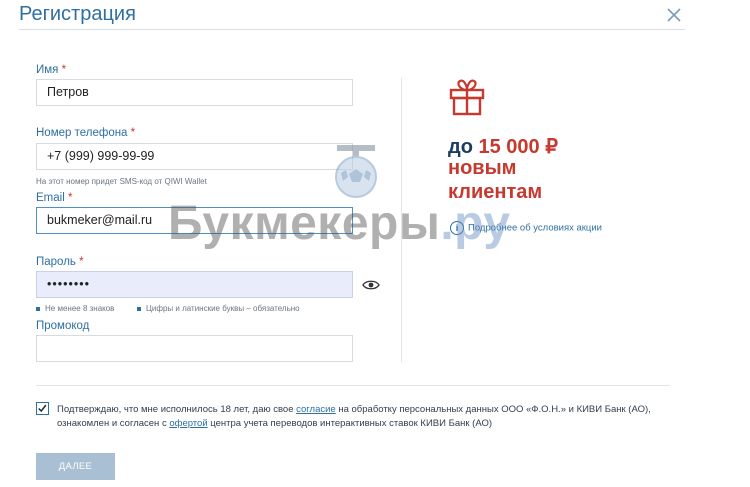  Describe the element at coordinates (467, 97) in the screenshot. I see `gift-icon` at that location.